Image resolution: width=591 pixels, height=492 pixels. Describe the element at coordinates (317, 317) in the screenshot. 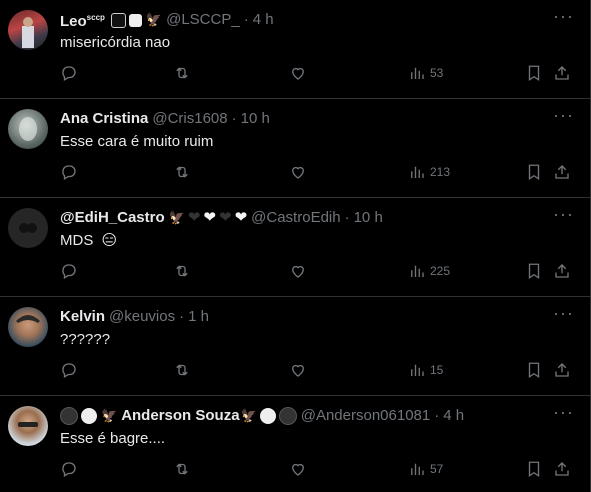

I see `reply-header: Kelvin @keuvios · 1 h` at that location.